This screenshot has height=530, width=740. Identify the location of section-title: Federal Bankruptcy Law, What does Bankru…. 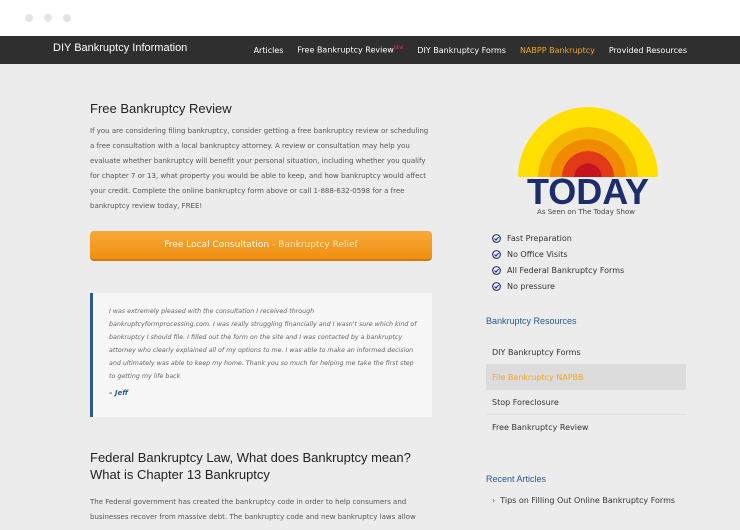
(250, 466).